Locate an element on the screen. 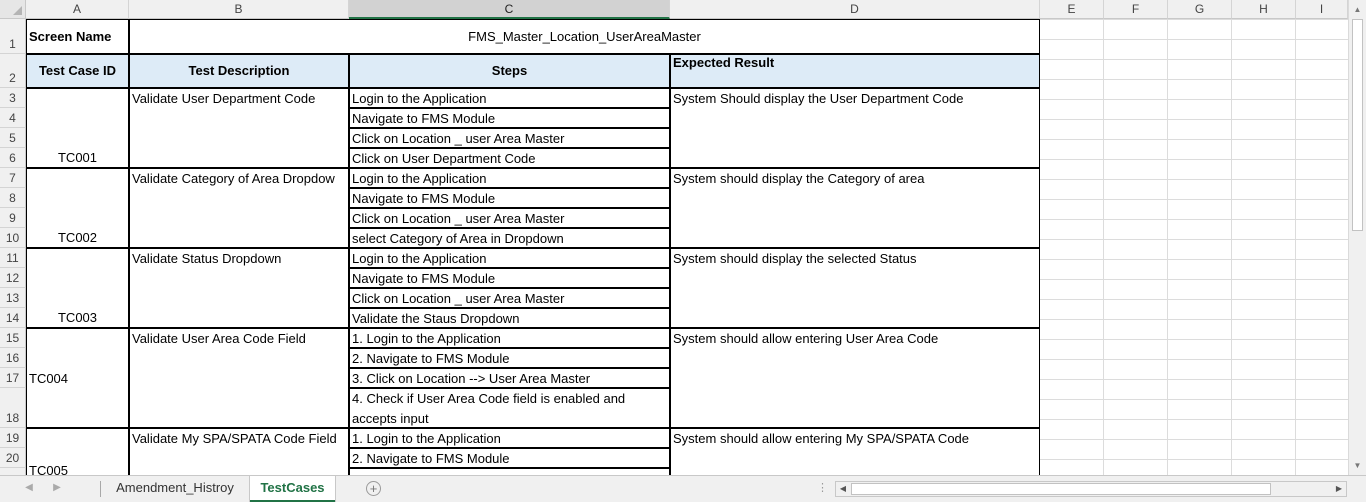 The image size is (1366, 502). test-description-cell: Validate User Area Code Field is located at coordinates (239, 378).